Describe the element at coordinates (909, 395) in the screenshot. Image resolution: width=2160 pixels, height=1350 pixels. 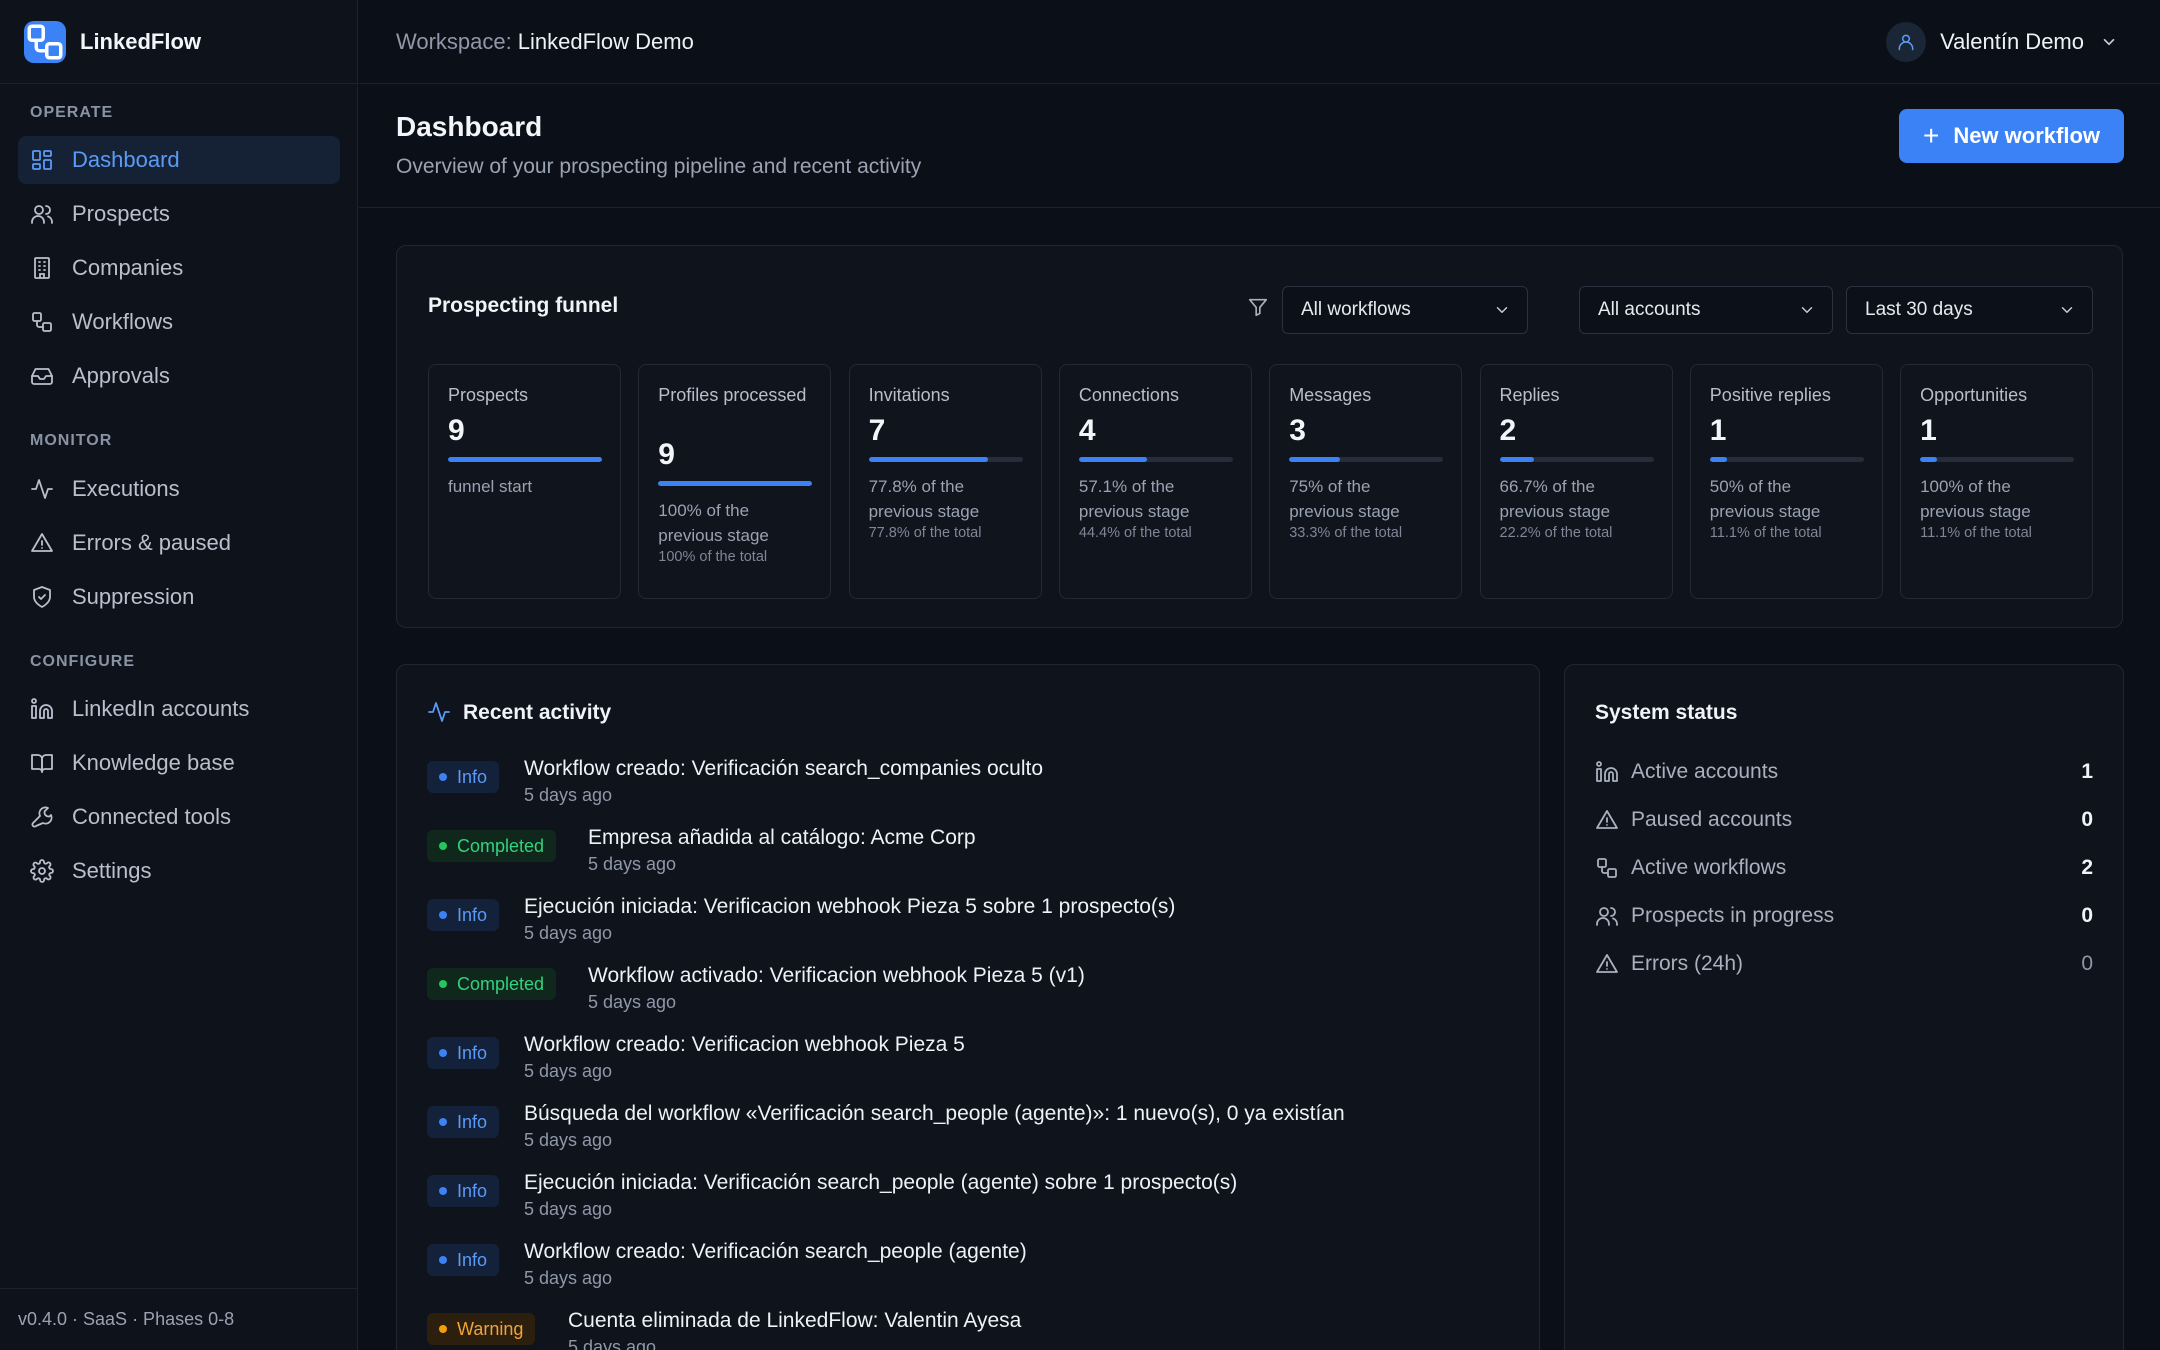
I see `stage-label: Invitations` at that location.